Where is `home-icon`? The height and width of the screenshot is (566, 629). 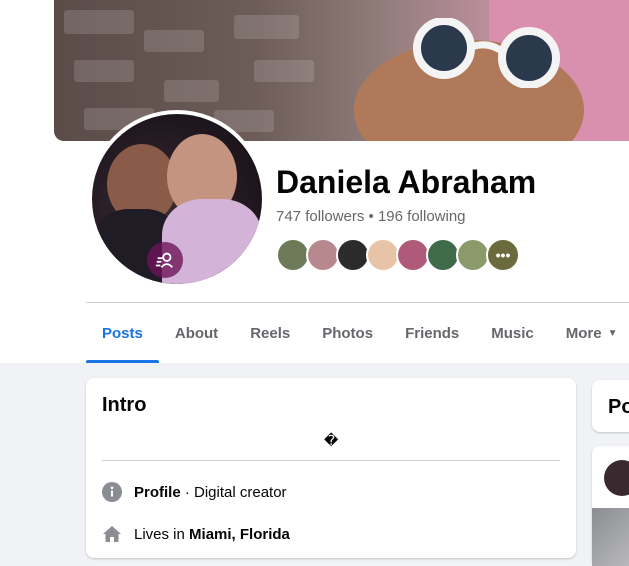 home-icon is located at coordinates (112, 534).